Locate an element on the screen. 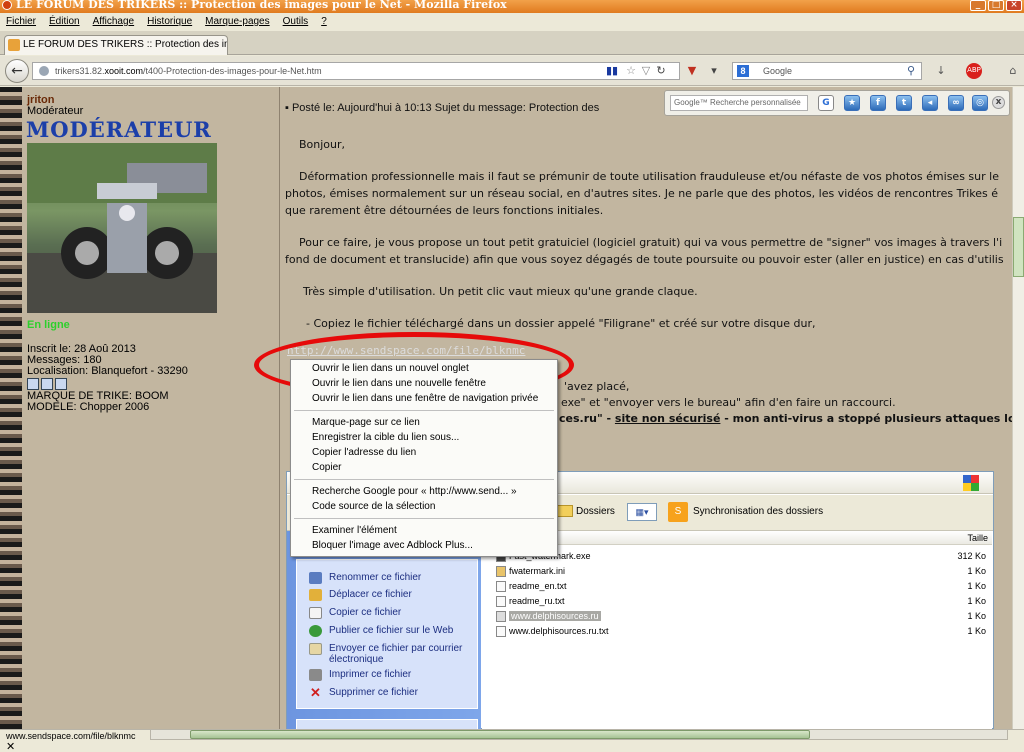 Image resolution: width=1024 pixels, height=752 pixels. back-button: ← is located at coordinates (17, 71).